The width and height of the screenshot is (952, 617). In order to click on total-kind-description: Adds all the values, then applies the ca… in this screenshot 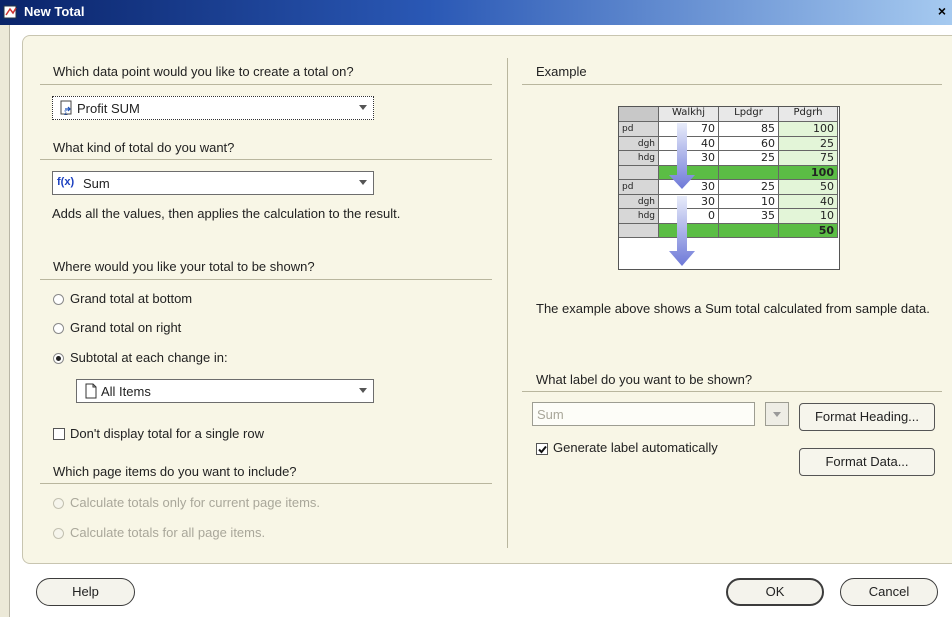, I will do `click(226, 213)`.